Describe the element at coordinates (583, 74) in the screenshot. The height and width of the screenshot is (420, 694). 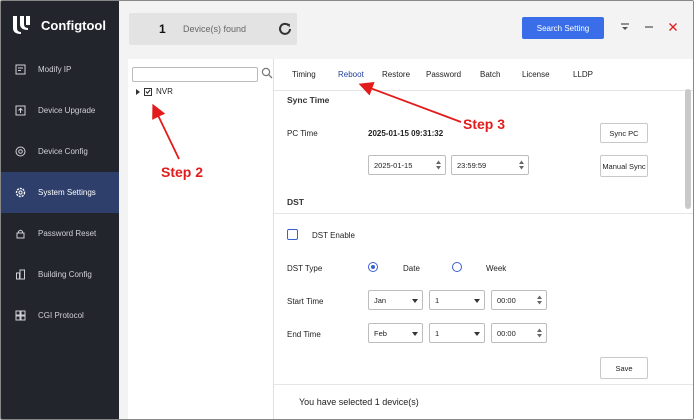
I see `tab-lldp: LLDP` at that location.